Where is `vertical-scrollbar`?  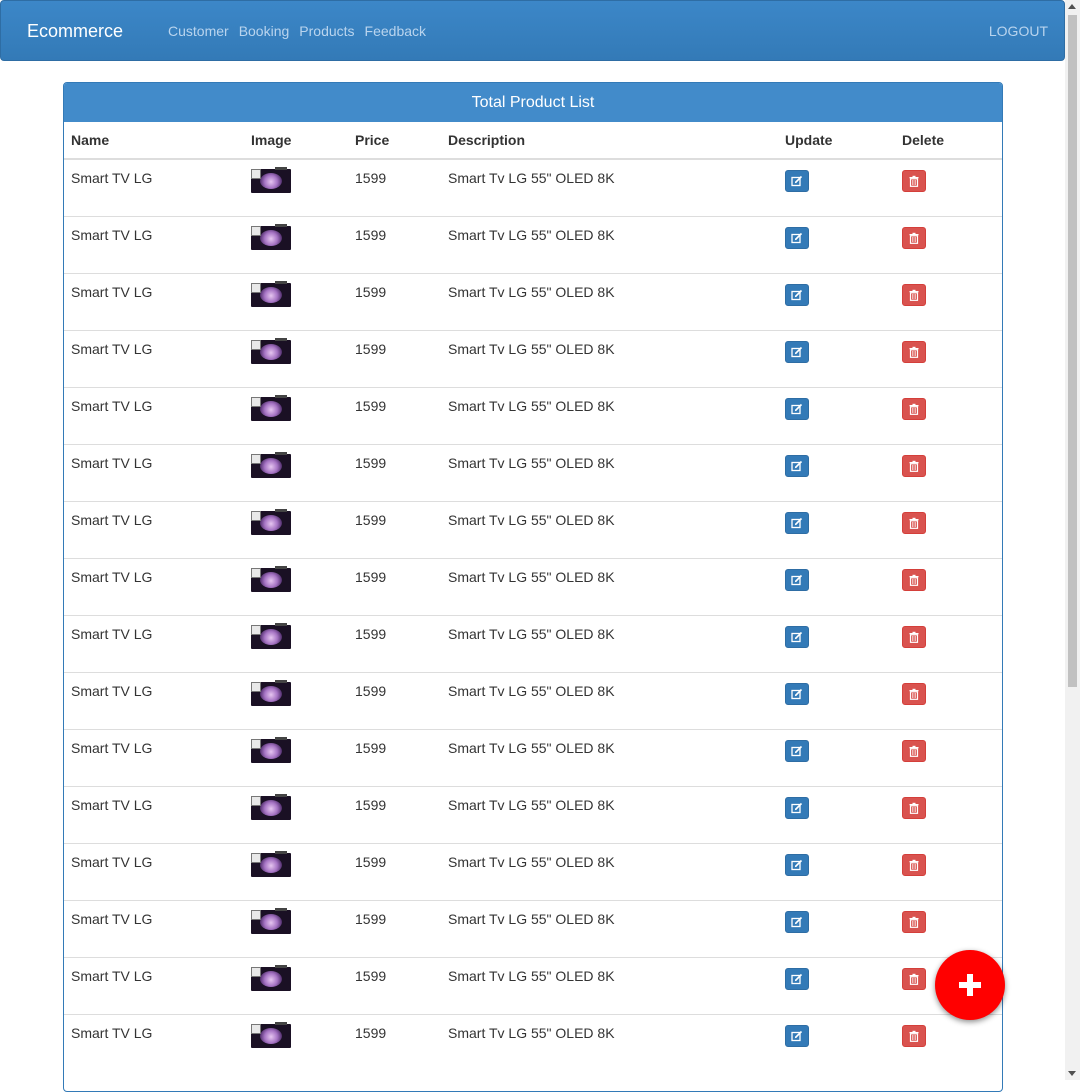
vertical-scrollbar is located at coordinates (1072, 540).